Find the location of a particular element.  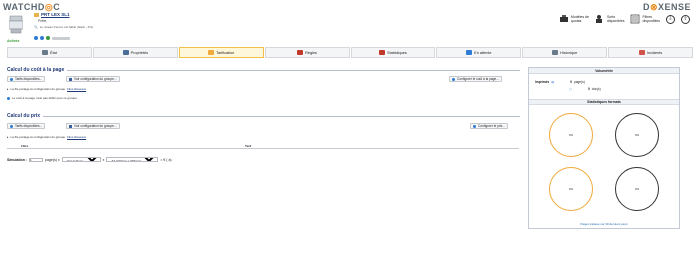

price-group-link: Files Réseaux is located at coordinates (76, 137).